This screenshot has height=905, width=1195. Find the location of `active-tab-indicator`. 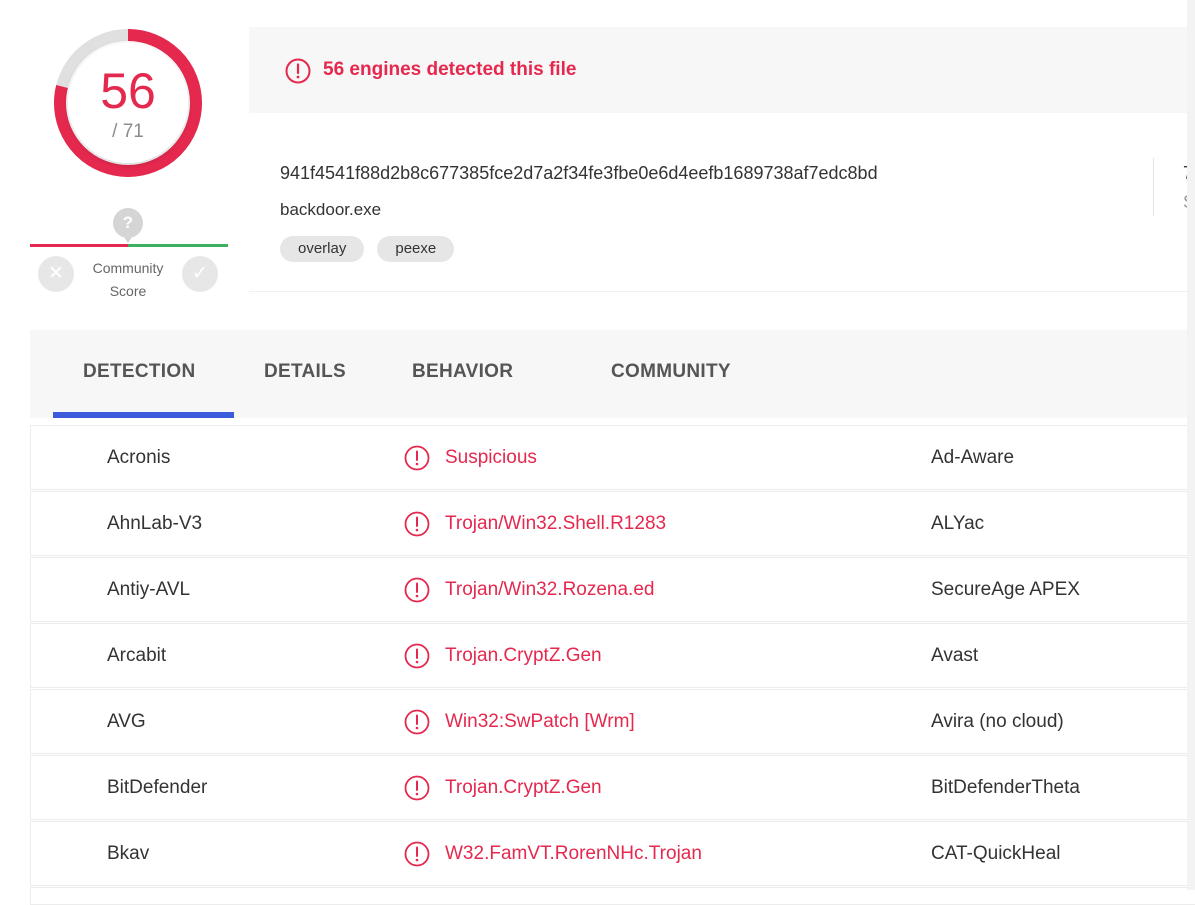

active-tab-indicator is located at coordinates (143, 415).